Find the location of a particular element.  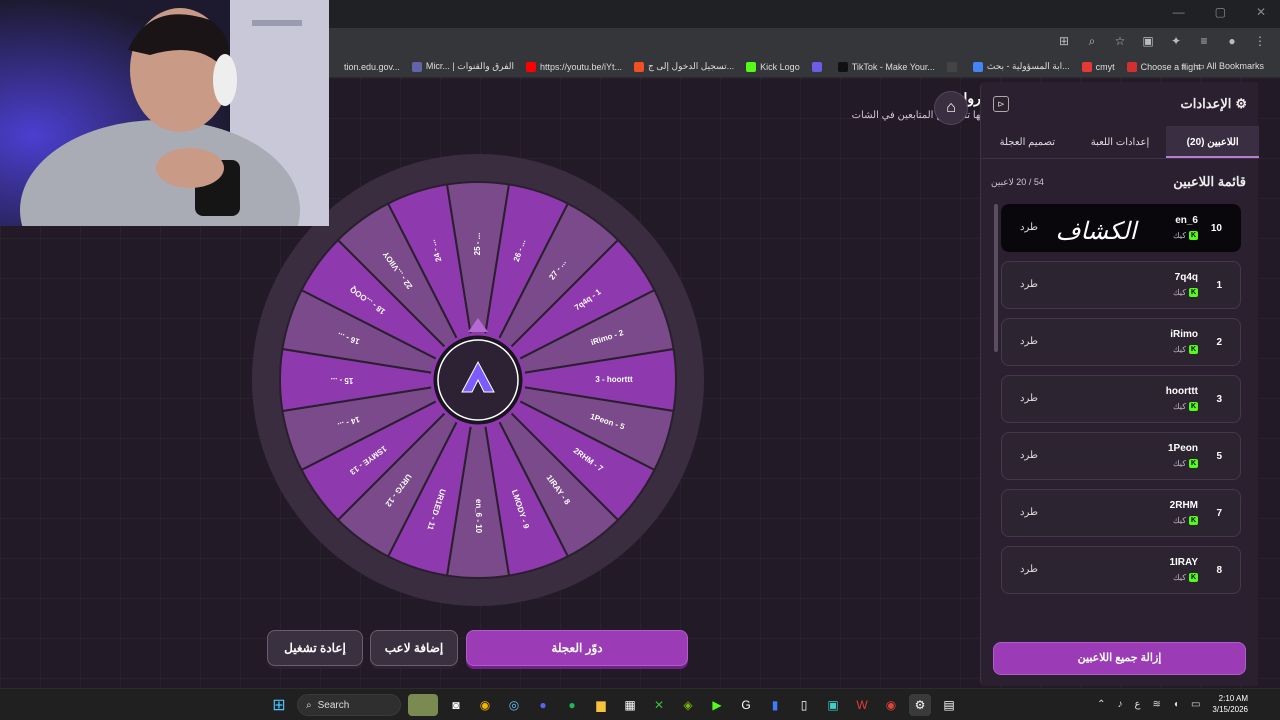

recycle-icon: ▯ is located at coordinates (804, 705).